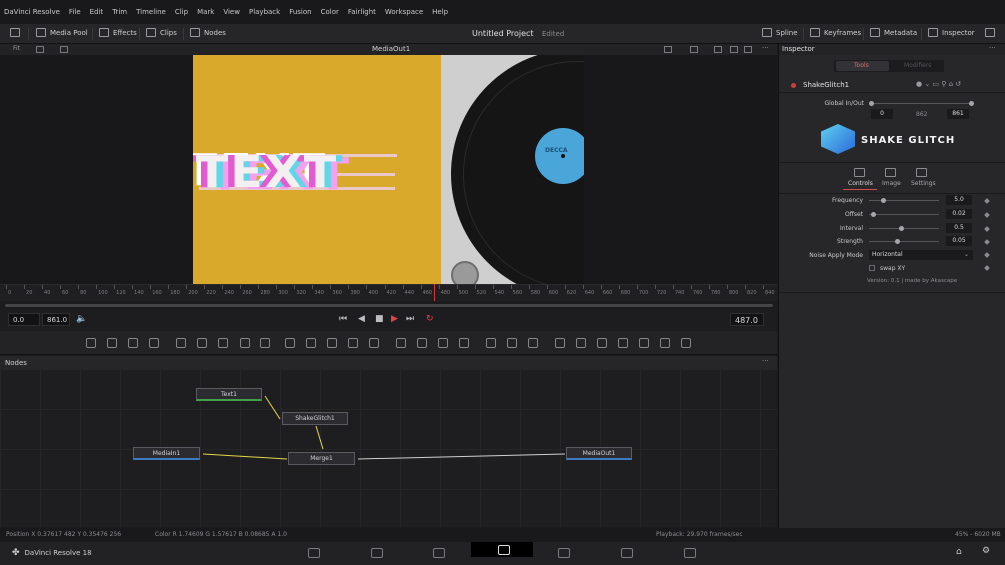 This screenshot has height=565, width=1005. Describe the element at coordinates (921, 255) in the screenshot. I see `noise-mode-dropdown: Horizontal ⌄` at that location.